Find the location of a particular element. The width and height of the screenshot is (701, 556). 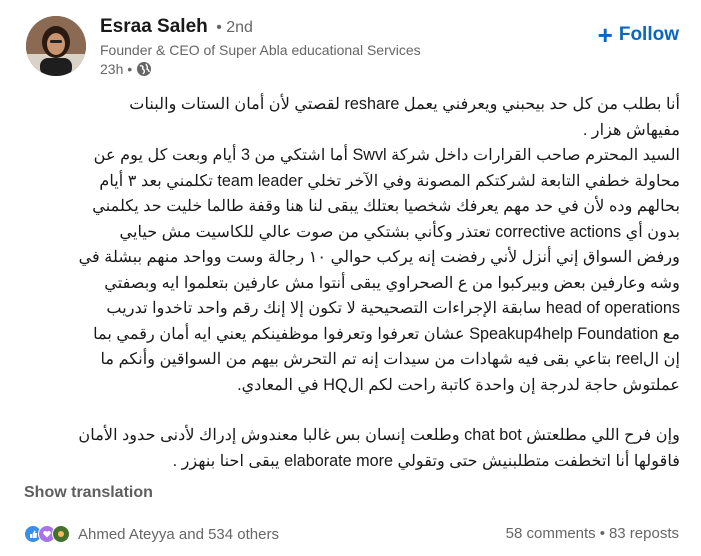

post-time: 23h • is located at coordinates (116, 69).